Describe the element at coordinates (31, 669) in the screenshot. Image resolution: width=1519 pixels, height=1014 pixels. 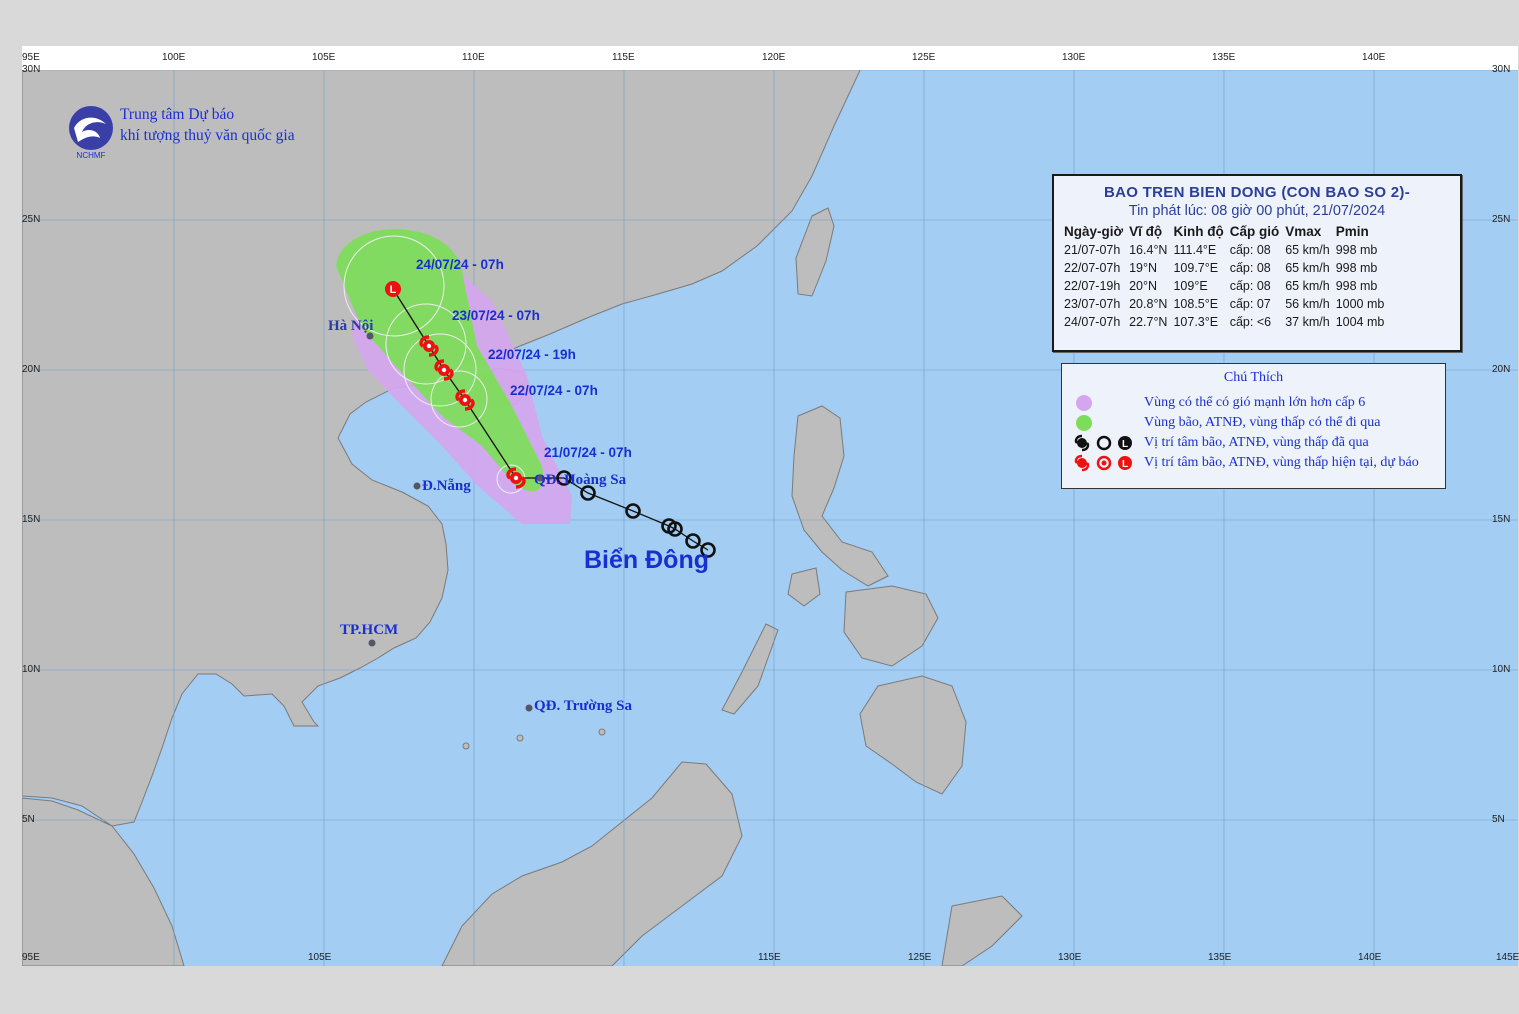
I see `lat-tick-10N: 10N` at that location.